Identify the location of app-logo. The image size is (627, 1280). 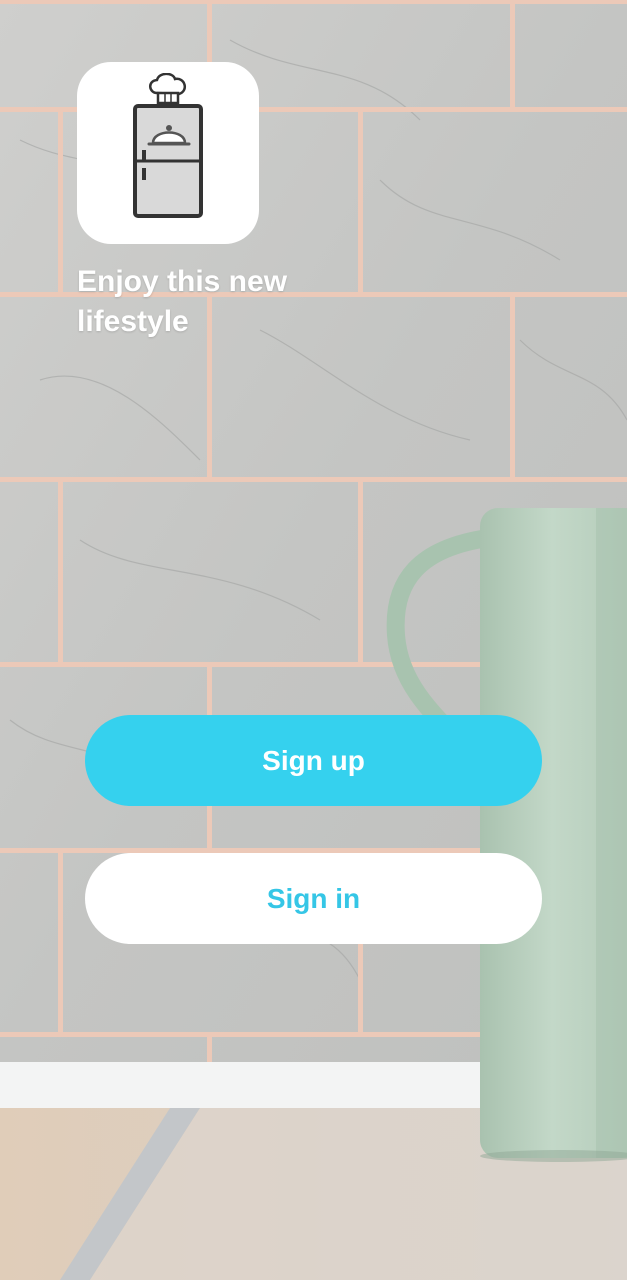
(168, 153).